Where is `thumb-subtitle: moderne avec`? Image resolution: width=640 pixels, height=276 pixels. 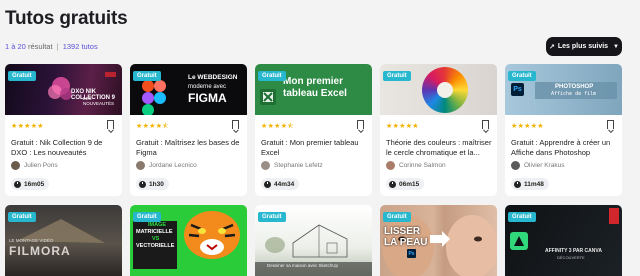
thumb-subtitle: moderne avec is located at coordinates (207, 87).